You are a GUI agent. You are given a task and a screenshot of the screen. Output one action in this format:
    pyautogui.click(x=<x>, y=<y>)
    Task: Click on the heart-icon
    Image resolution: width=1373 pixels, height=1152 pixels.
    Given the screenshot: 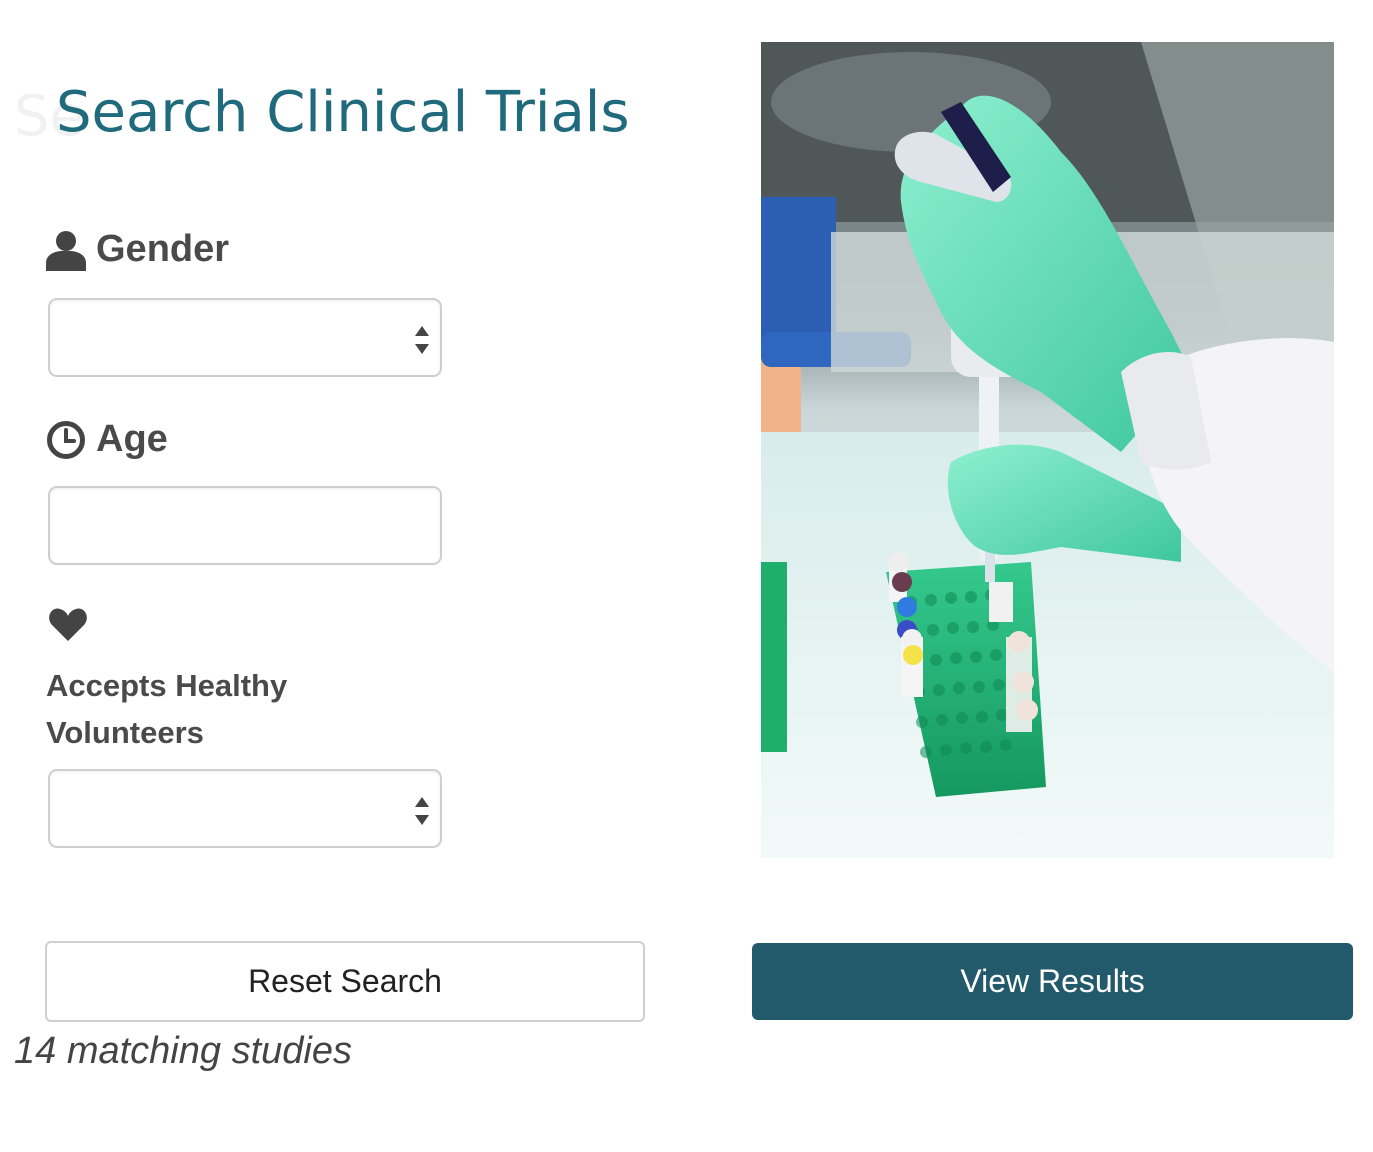 What is the action you would take?
    pyautogui.click(x=68, y=624)
    